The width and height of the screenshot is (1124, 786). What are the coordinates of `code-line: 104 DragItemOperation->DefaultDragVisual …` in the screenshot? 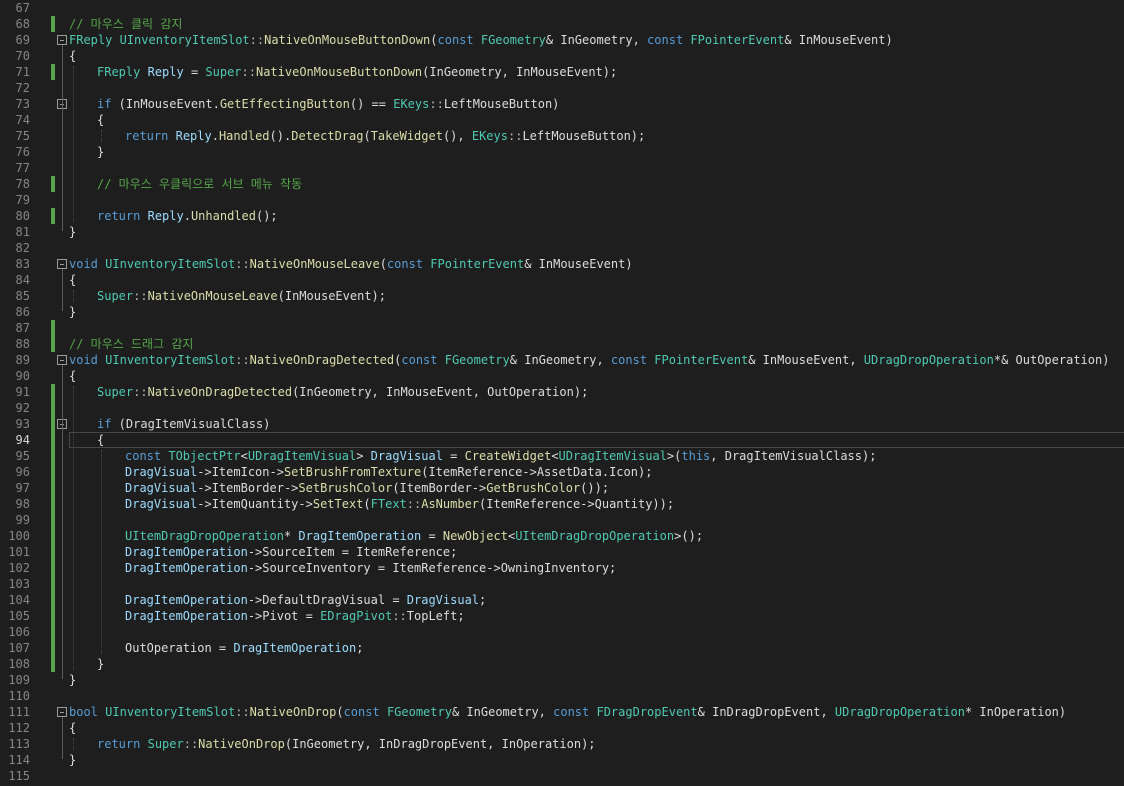 It's located at (562, 600).